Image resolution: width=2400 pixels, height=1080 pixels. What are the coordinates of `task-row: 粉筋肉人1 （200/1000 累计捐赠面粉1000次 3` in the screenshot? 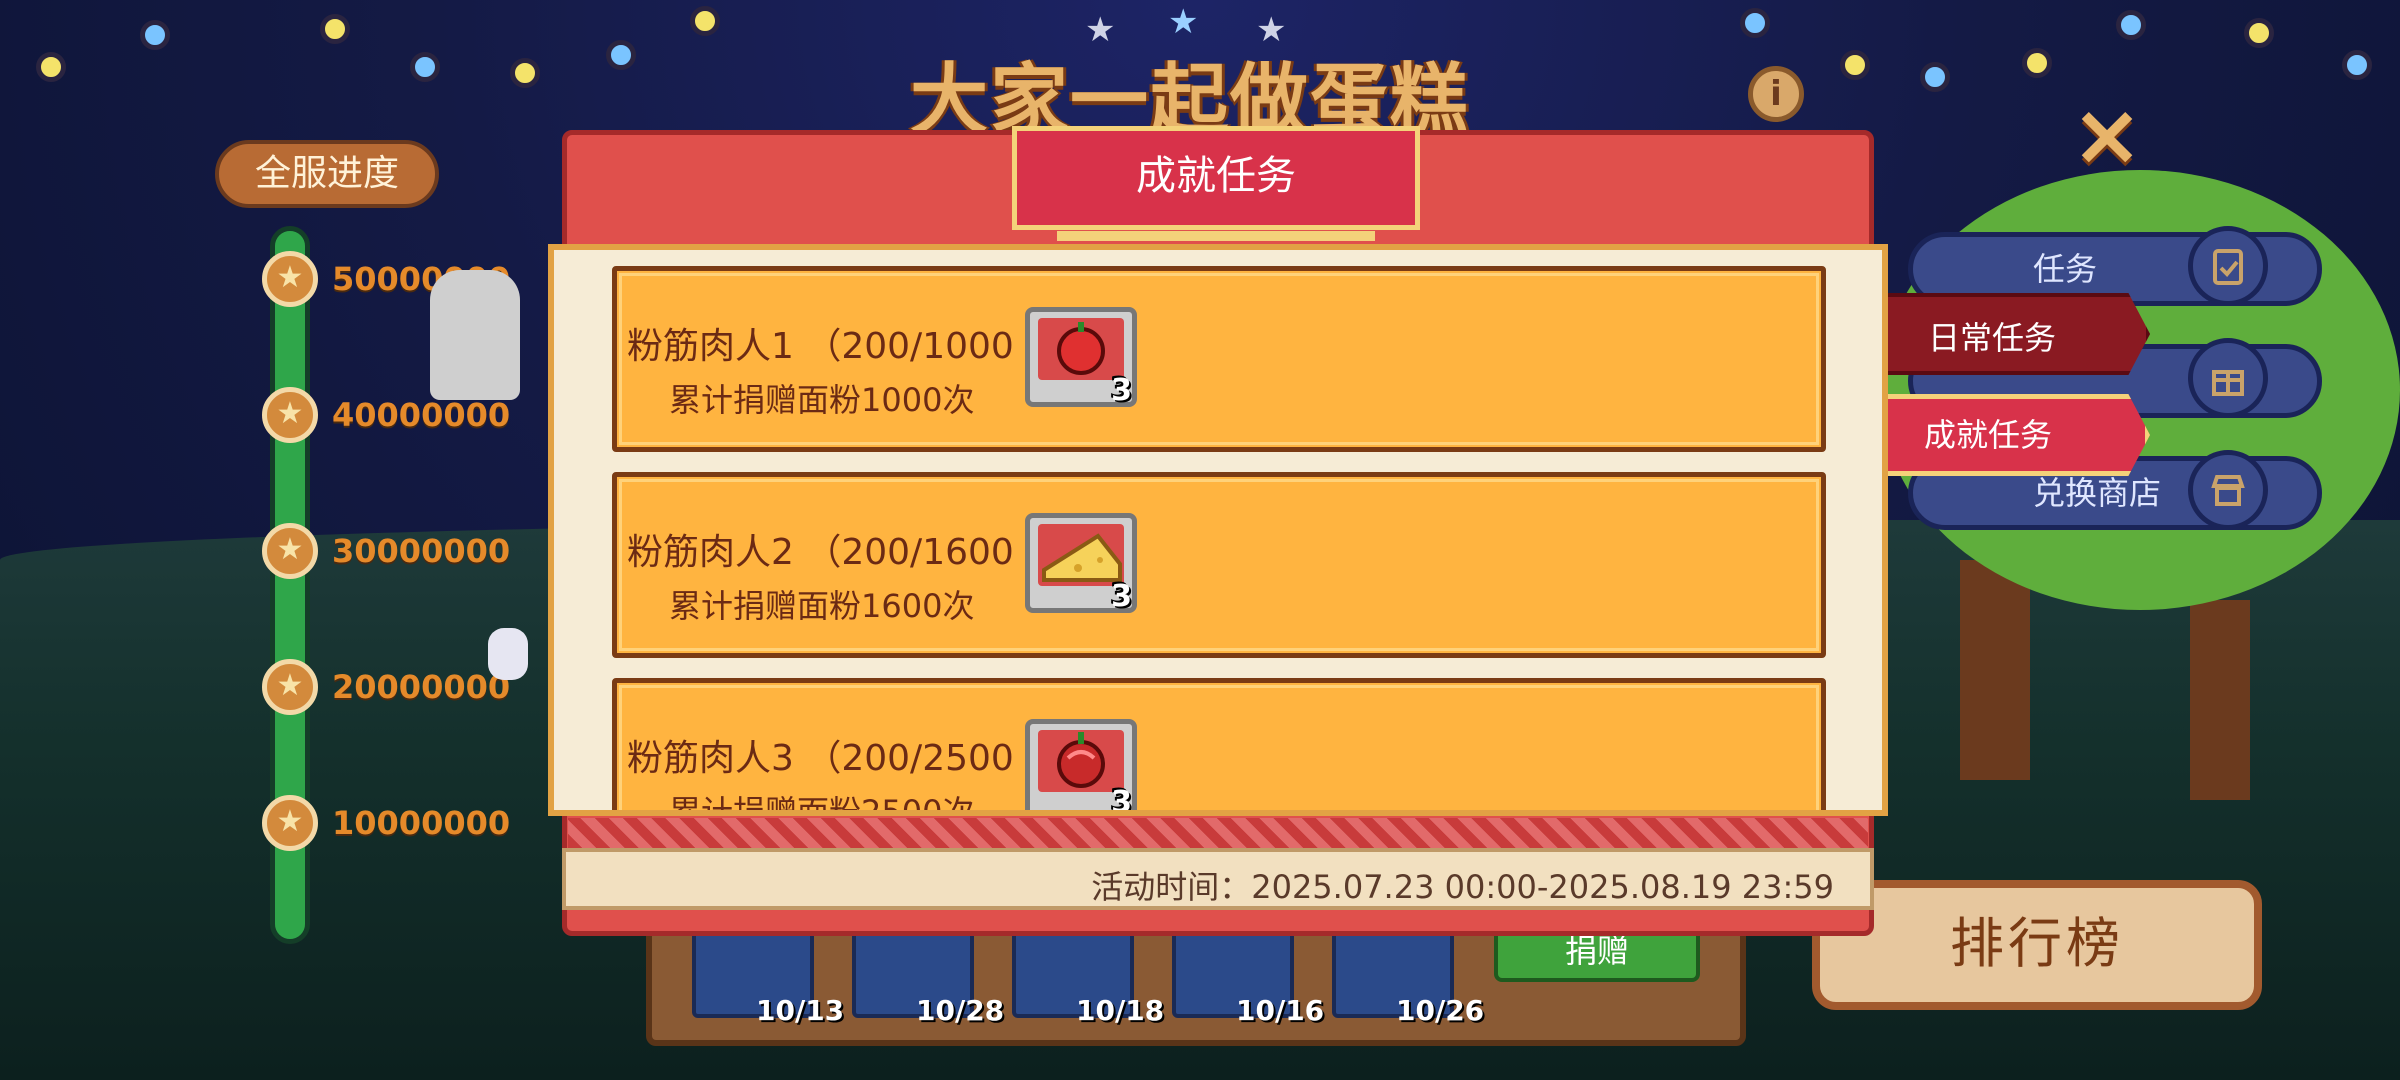 It's located at (1219, 359).